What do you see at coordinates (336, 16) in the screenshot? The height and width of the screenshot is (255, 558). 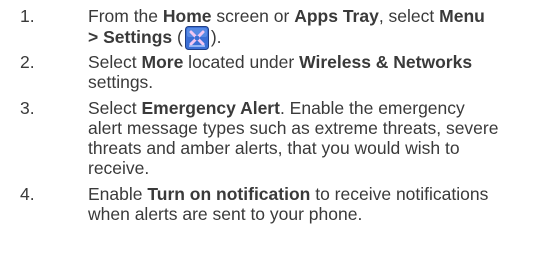 I see `bold-term: Apps Tray` at bounding box center [336, 16].